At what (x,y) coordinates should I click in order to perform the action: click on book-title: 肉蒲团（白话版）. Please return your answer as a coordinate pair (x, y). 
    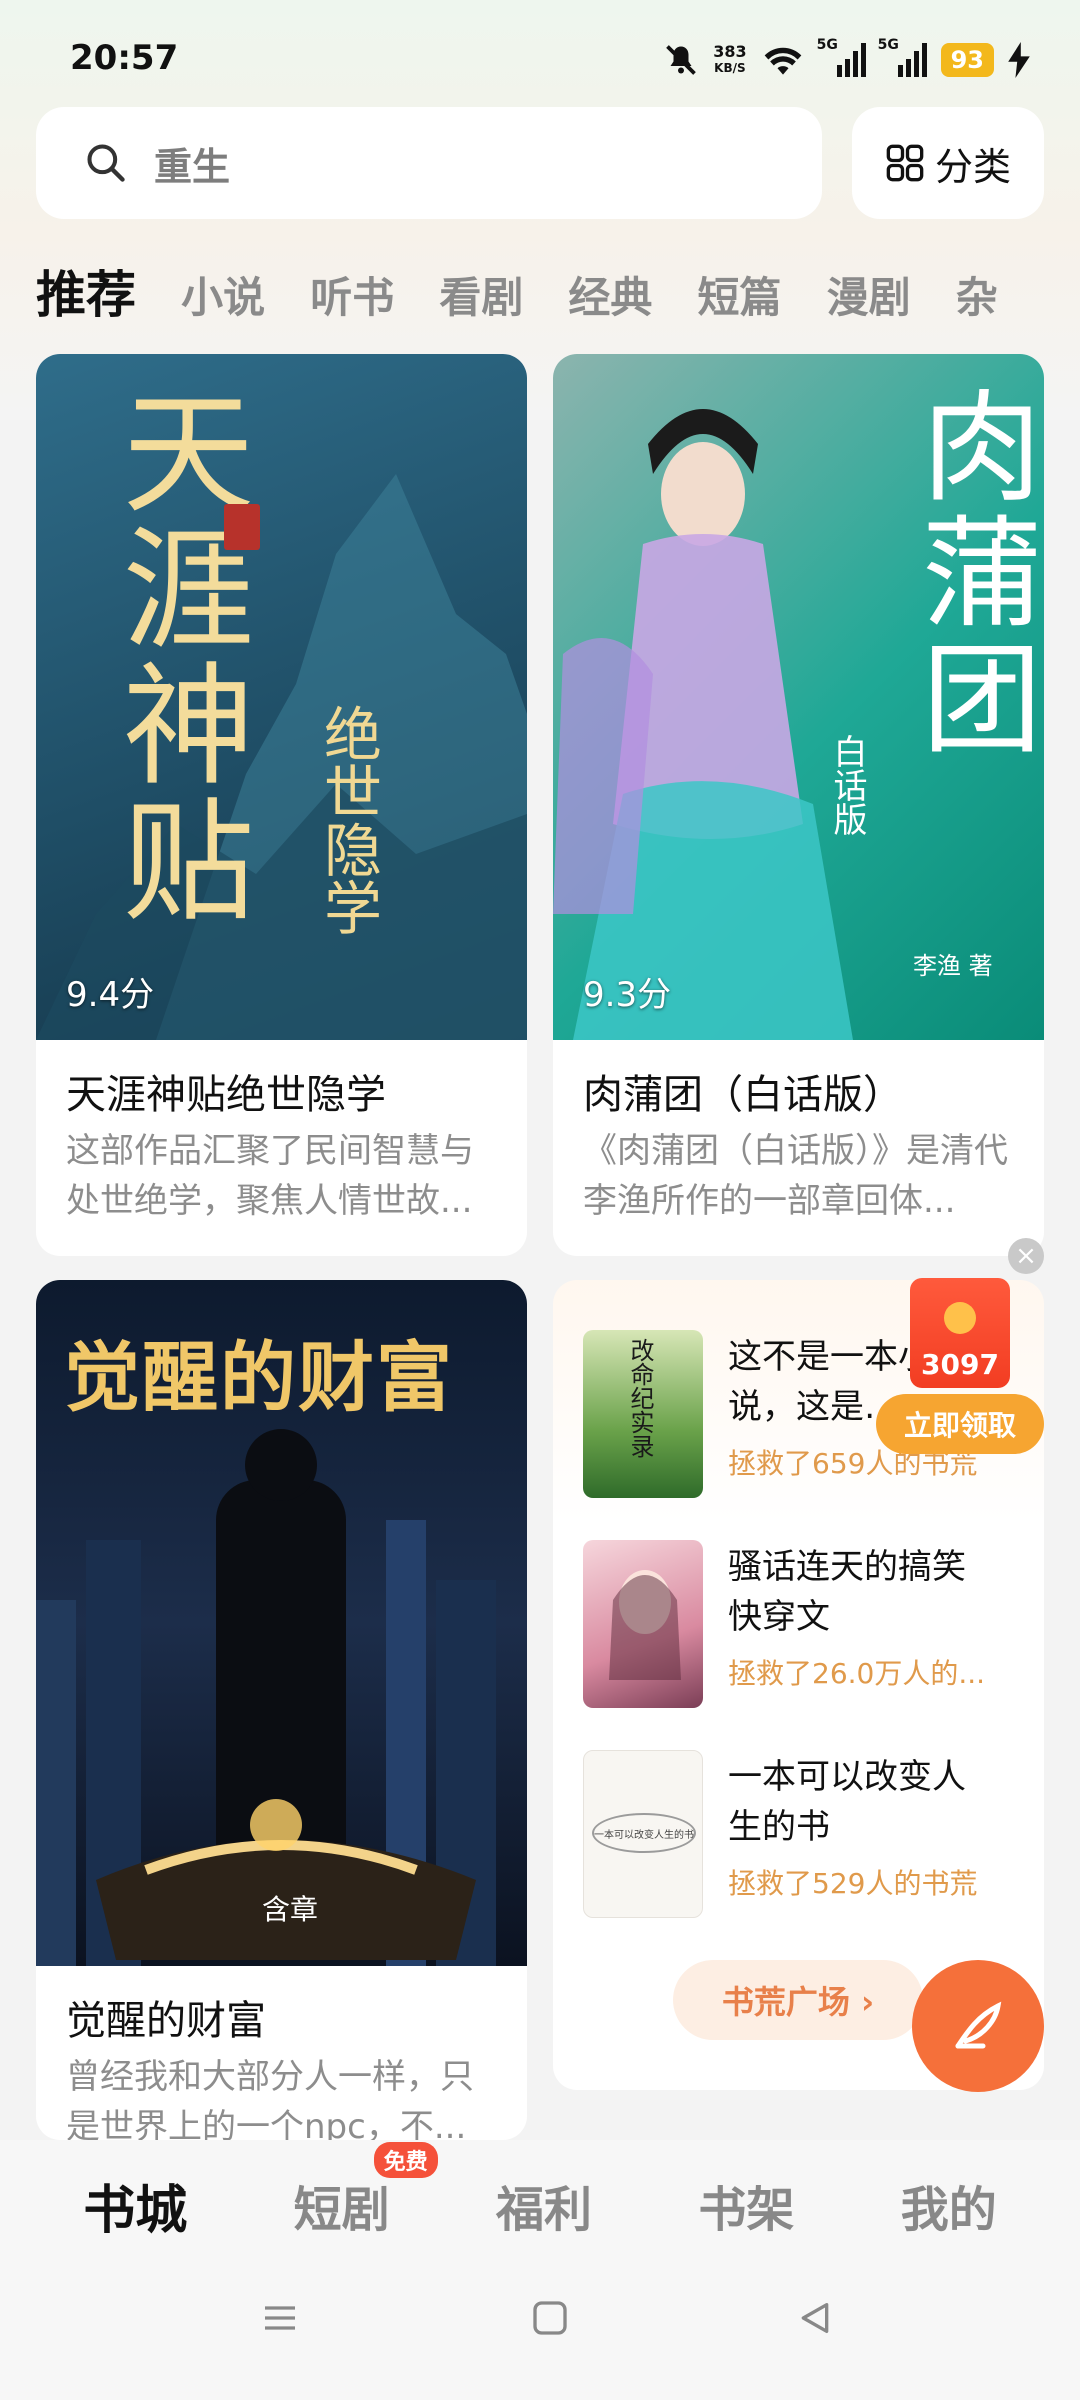
    Looking at the image, I should click on (743, 1095).